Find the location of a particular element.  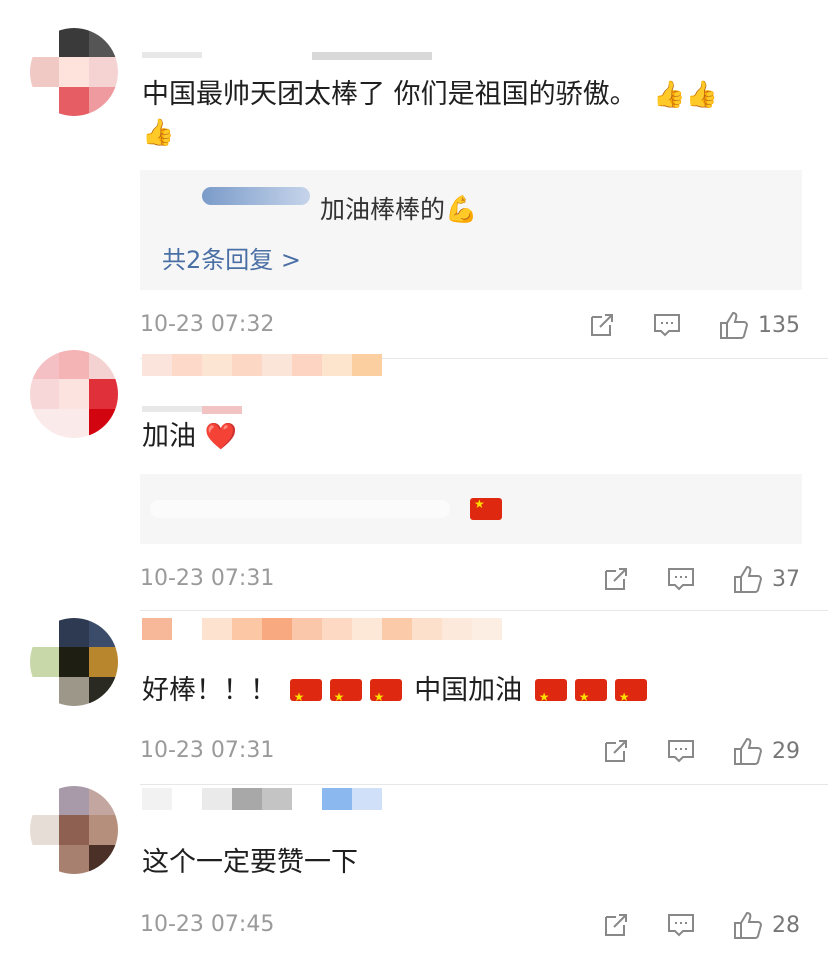

thumbs-up-emoji: 👍👍 is located at coordinates (685, 95).